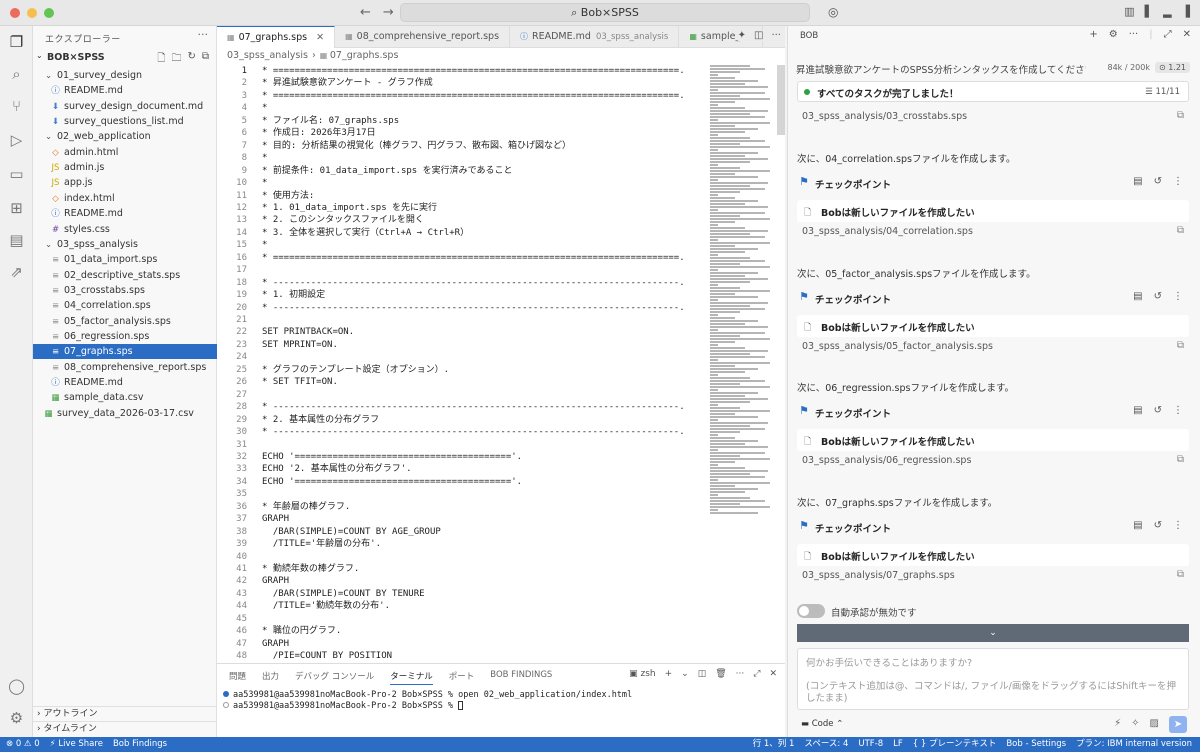 The width and height of the screenshot is (1200, 752). What do you see at coordinates (758, 35) in the screenshot?
I see `split-editor-icon: ◫` at bounding box center [758, 35].